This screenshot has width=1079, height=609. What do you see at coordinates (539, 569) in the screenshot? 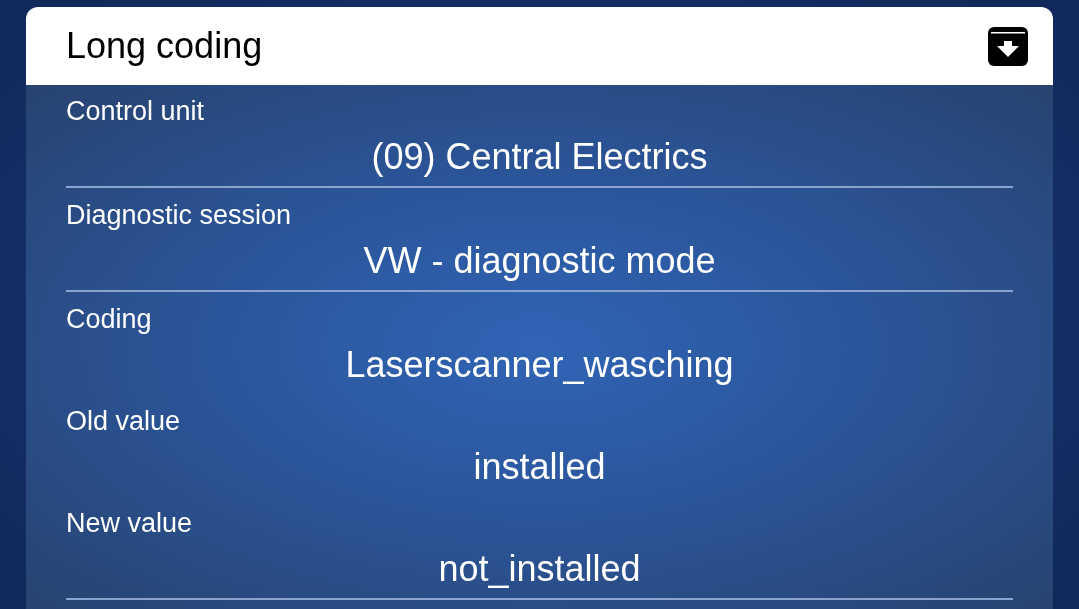
I see `field-value: not_installed` at bounding box center [539, 569].